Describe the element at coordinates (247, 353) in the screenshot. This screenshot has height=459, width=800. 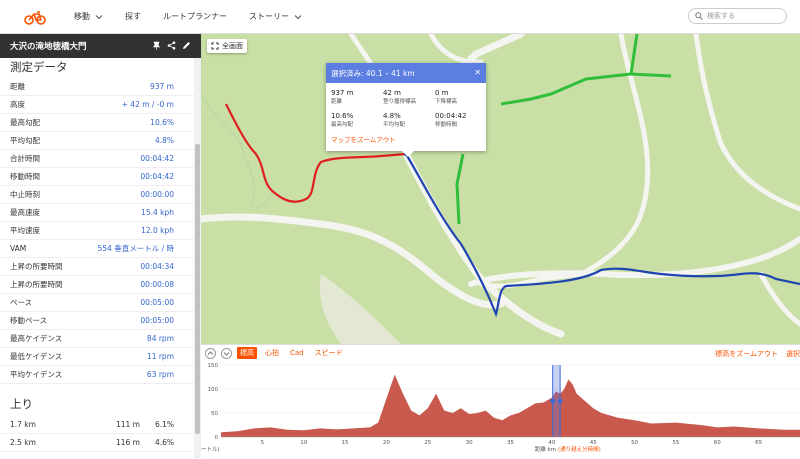
I see `tab-elevation: 標高` at that location.